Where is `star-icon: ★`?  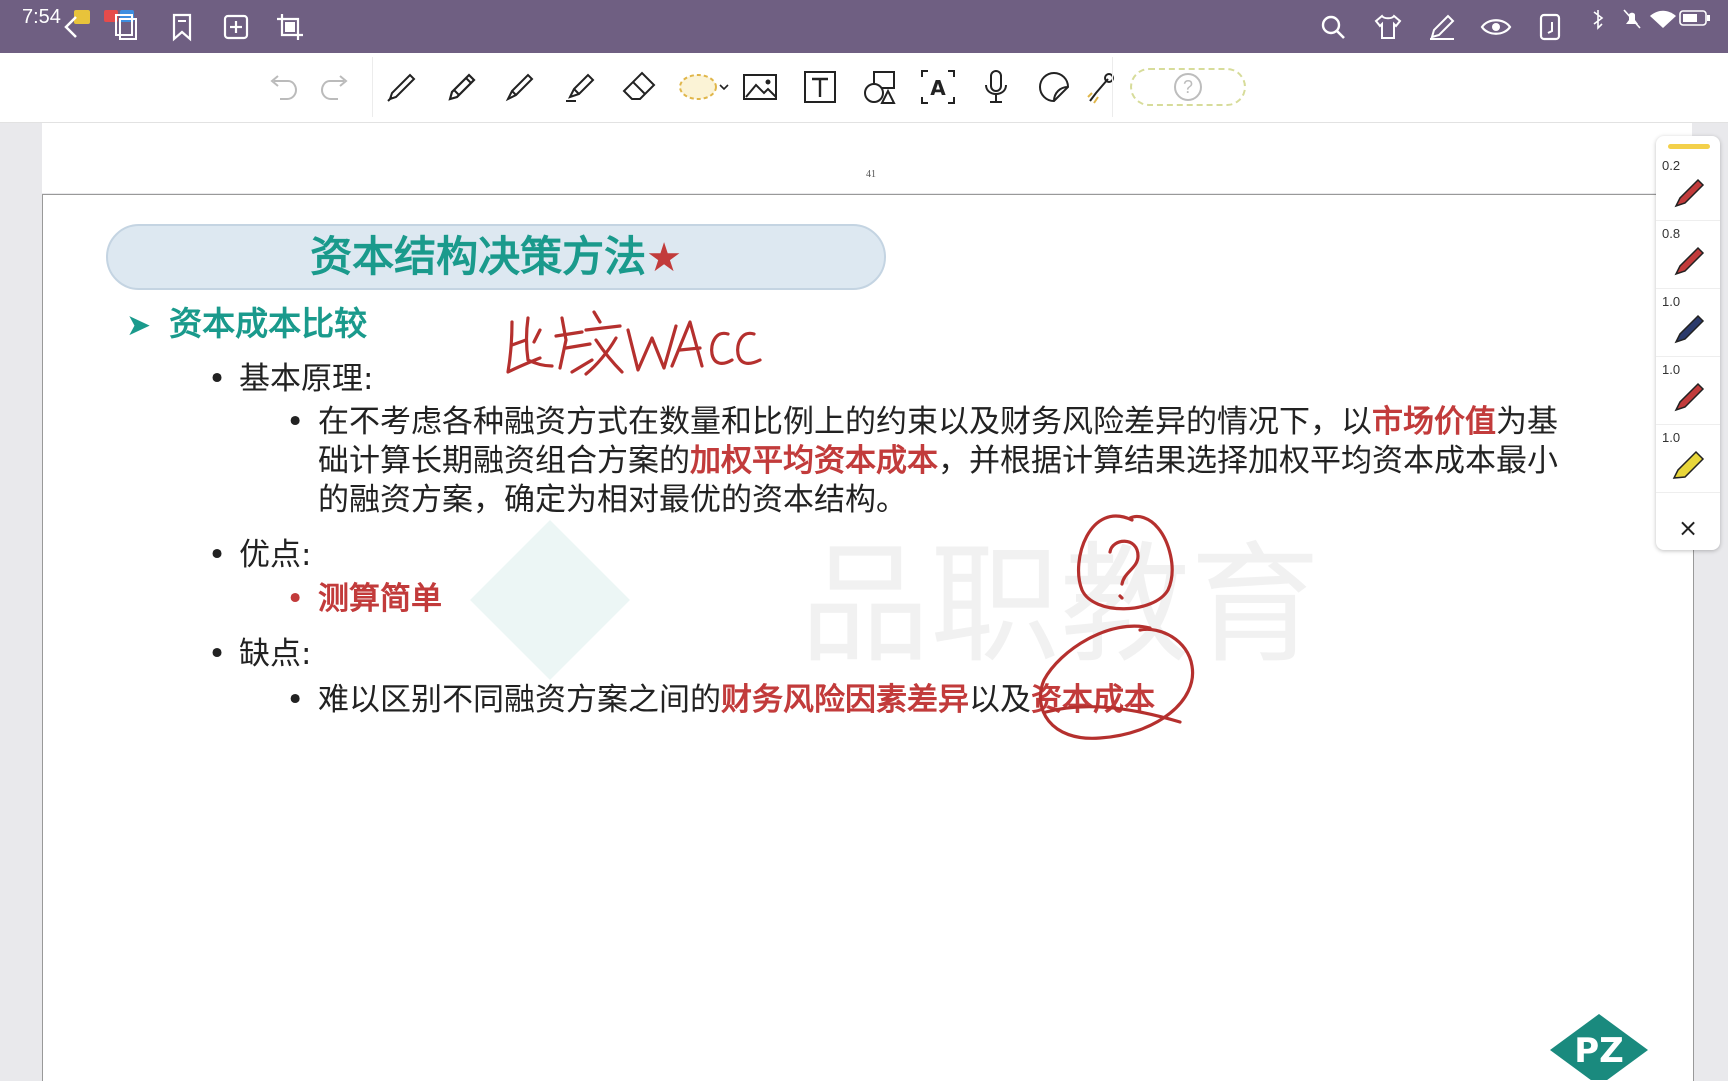 star-icon: ★ is located at coordinates (664, 258).